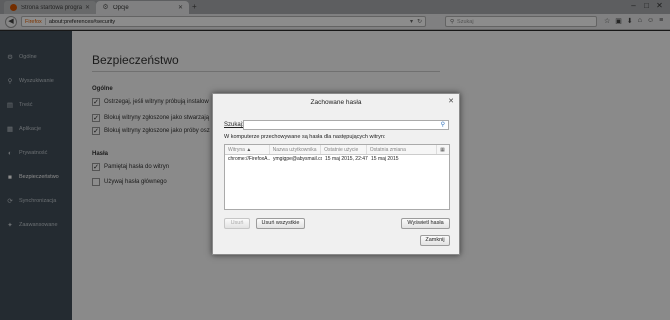  What do you see at coordinates (234, 125) in the screenshot?
I see `search-label: Szukaj:` at bounding box center [234, 125].